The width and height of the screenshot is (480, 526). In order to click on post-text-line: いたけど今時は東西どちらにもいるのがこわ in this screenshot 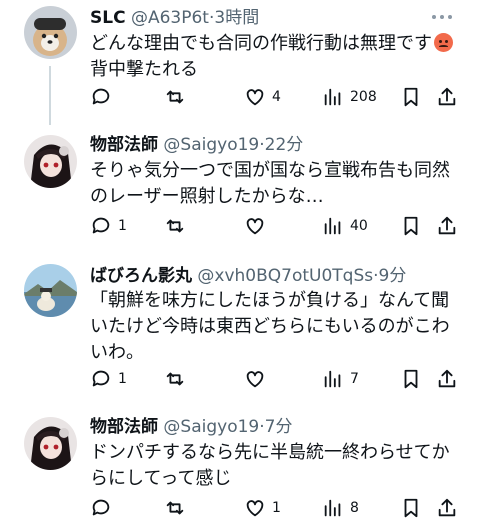, I will do `click(270, 326)`.